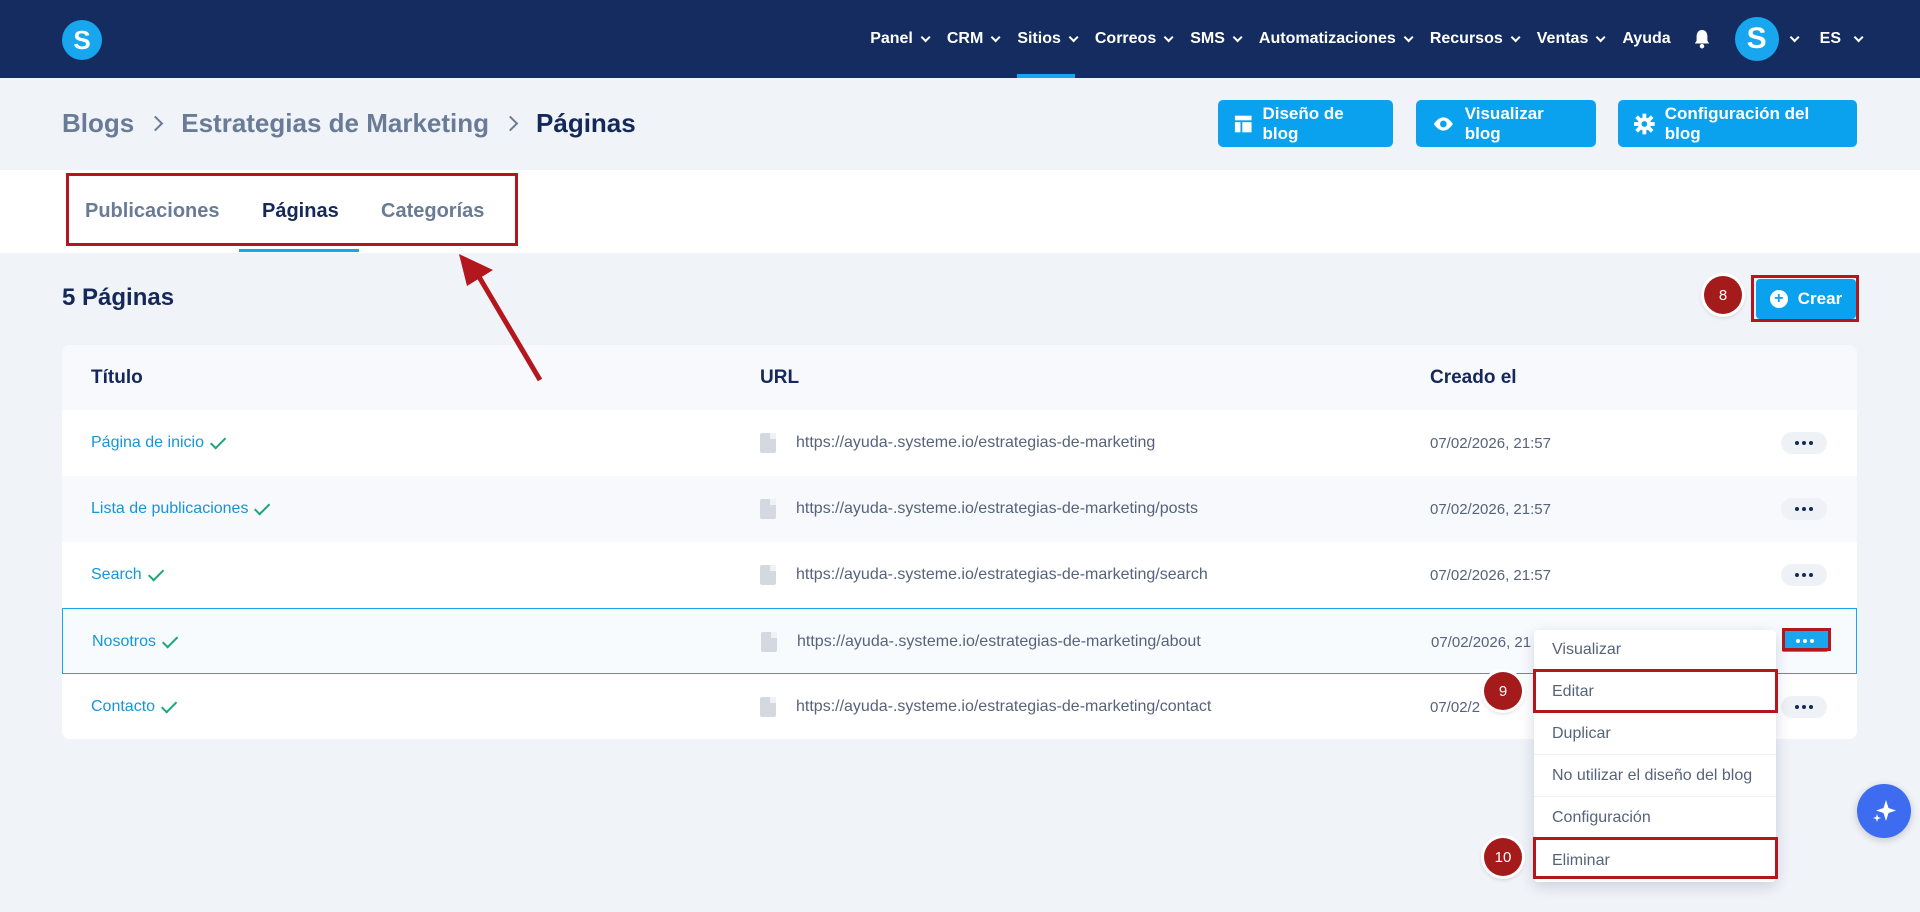 This screenshot has width=1920, height=912. Describe the element at coordinates (1778, 299) in the screenshot. I see `plus-circle-icon: +` at that location.